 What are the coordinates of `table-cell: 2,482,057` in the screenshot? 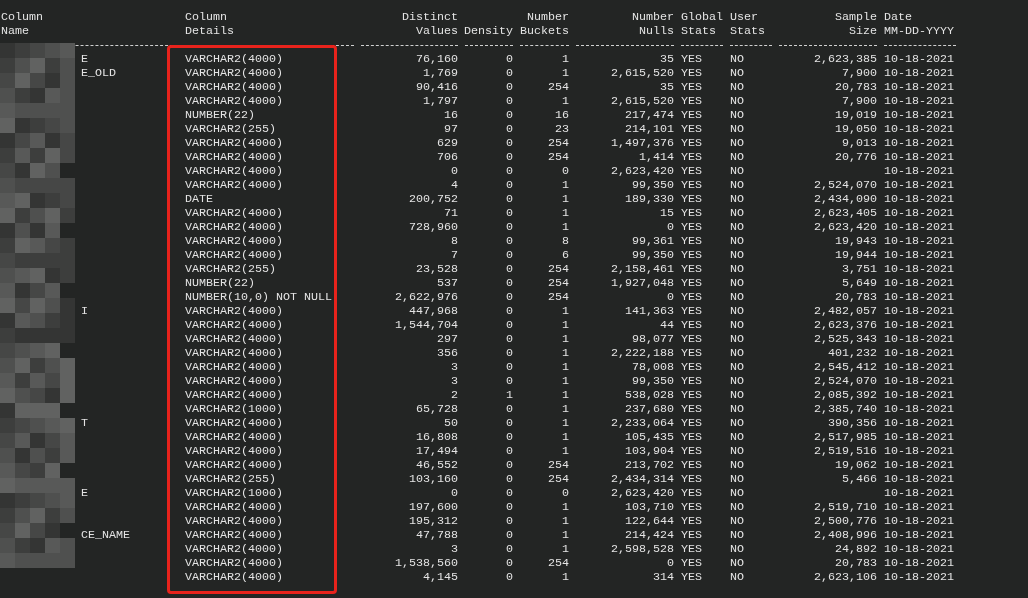 It's located at (845, 311).